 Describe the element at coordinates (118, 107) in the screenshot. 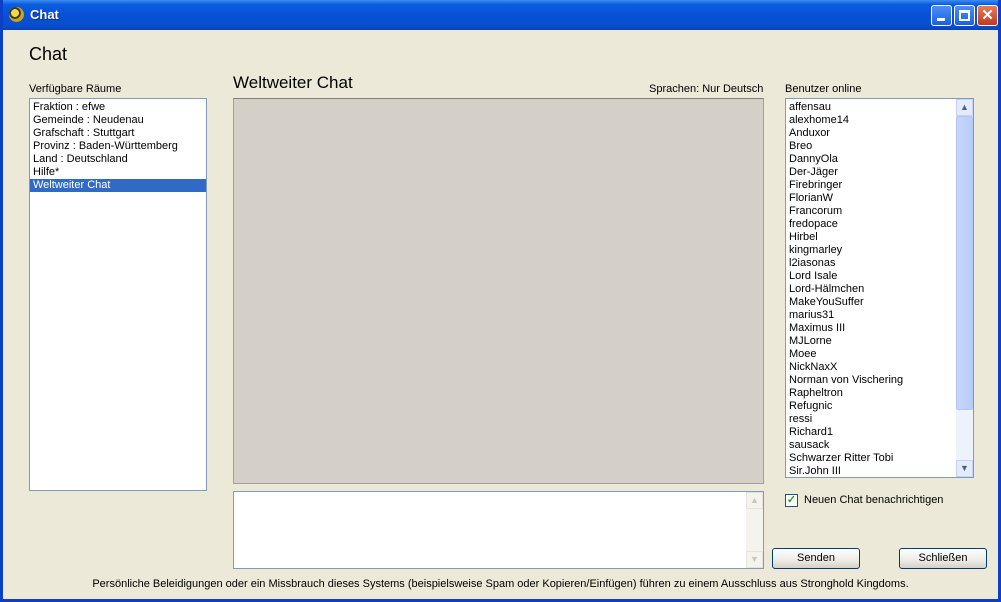

I see `room-item: Fraktion : efwe` at that location.